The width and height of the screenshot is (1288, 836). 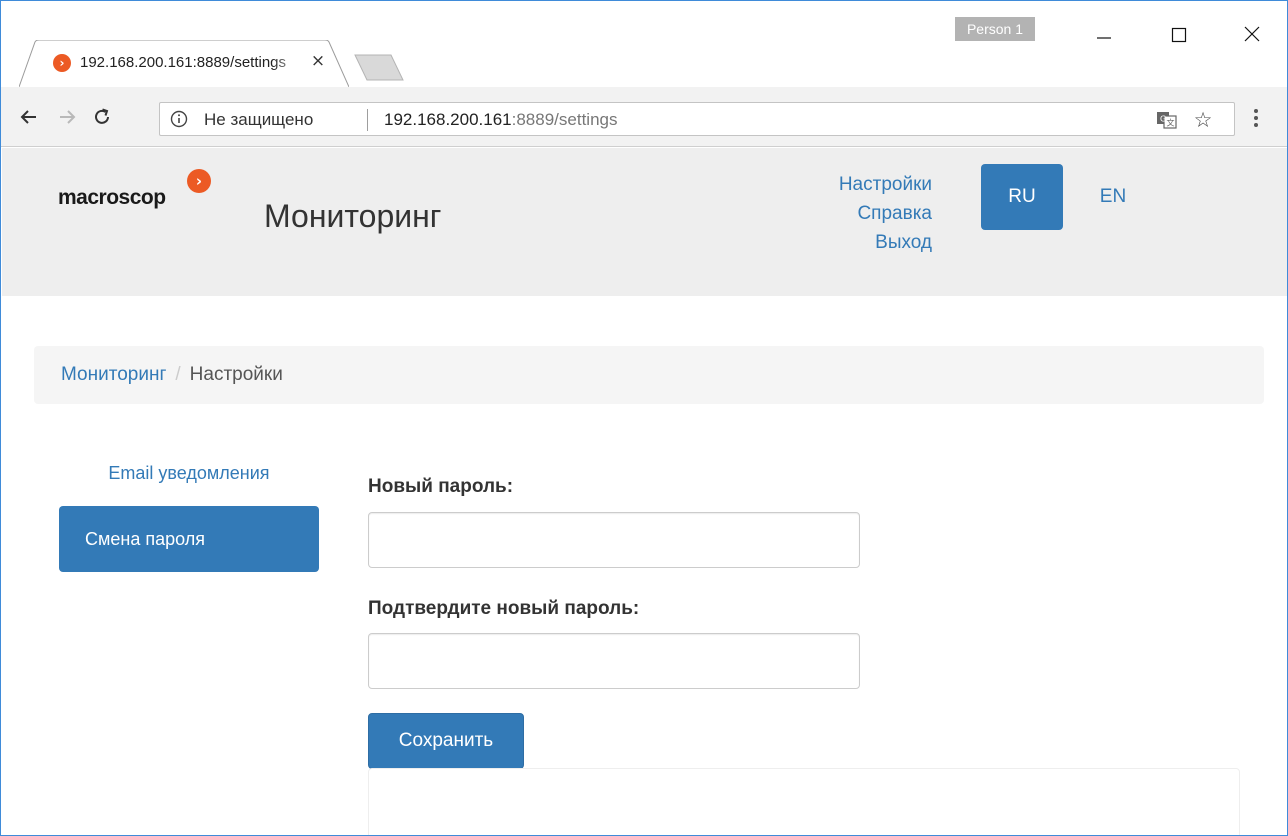 I want to click on info-icon, so click(x=179, y=119).